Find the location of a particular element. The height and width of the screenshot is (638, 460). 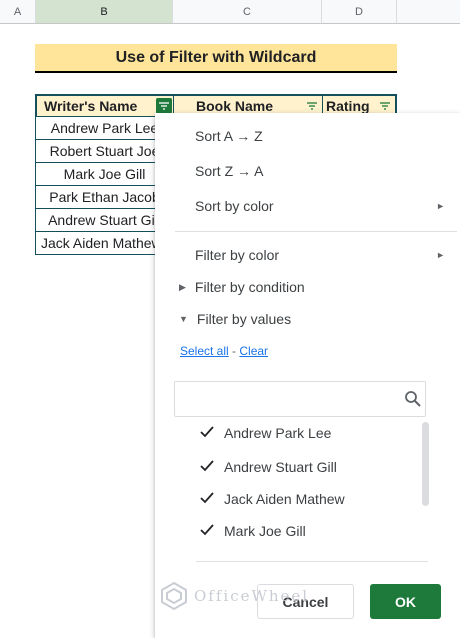

sheet-title: Use of Filter with Wildcard is located at coordinates (216, 58).